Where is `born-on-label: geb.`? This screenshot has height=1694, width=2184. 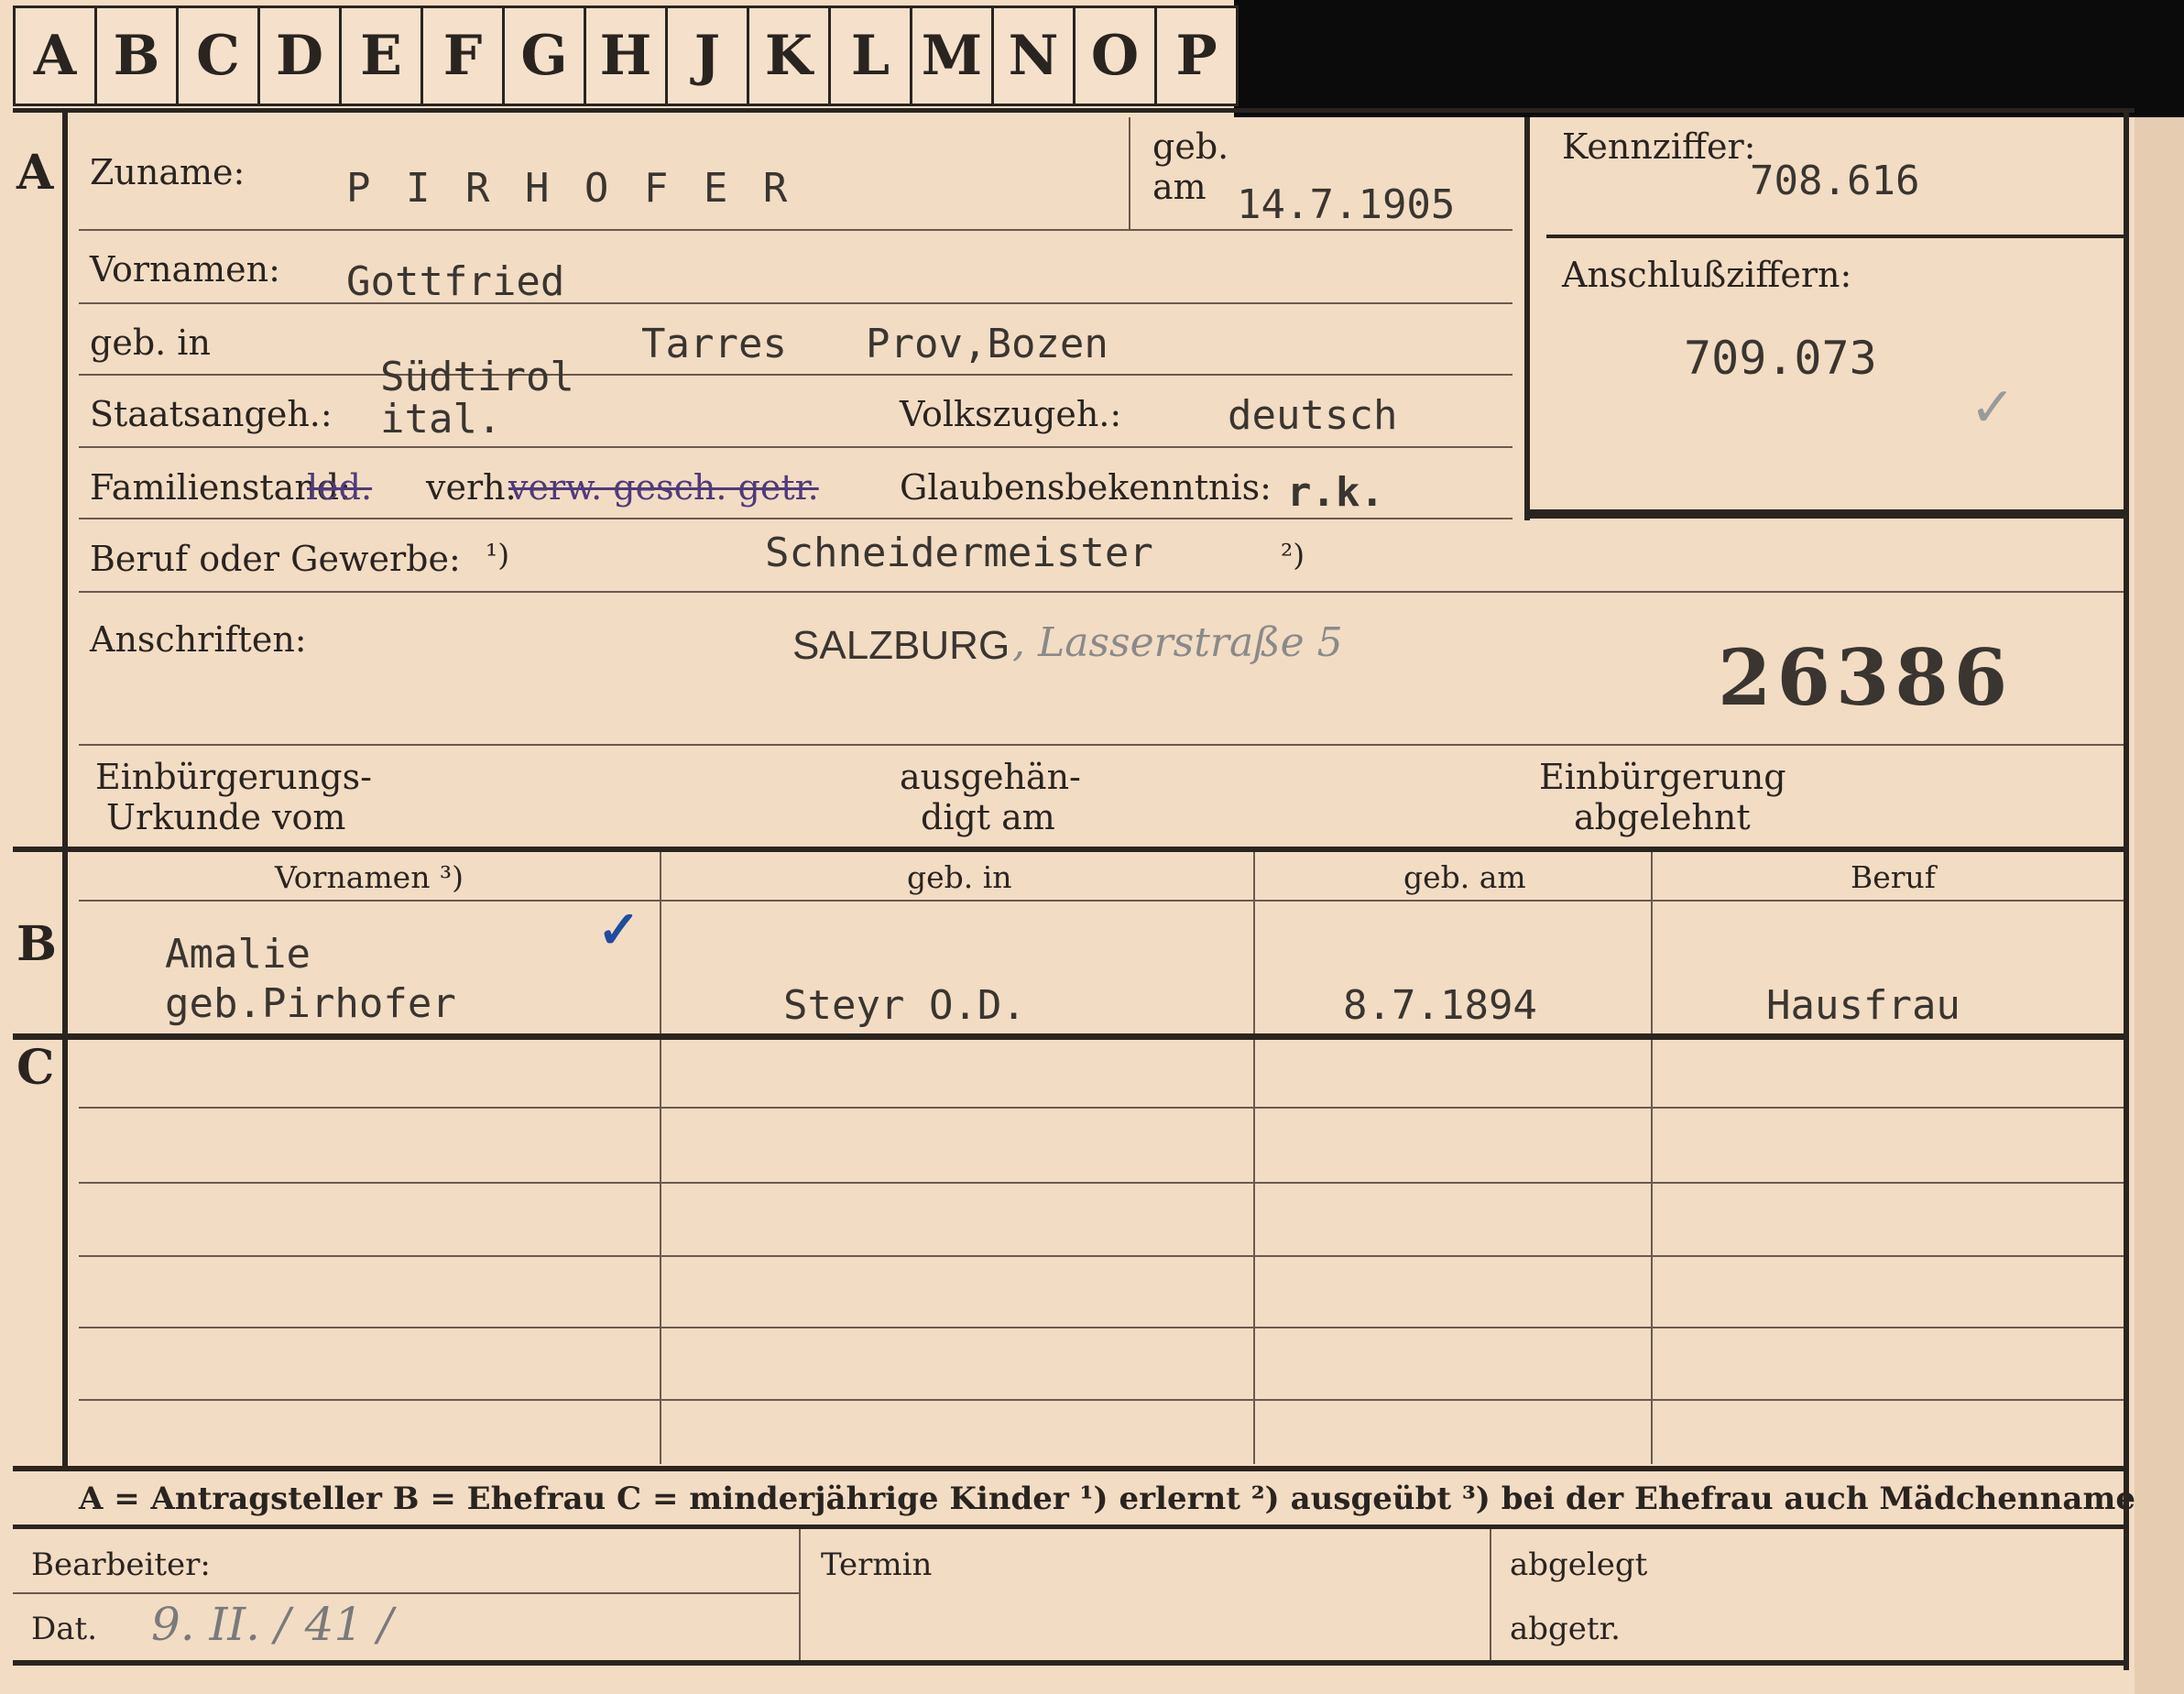 born-on-label: geb. is located at coordinates (1190, 146).